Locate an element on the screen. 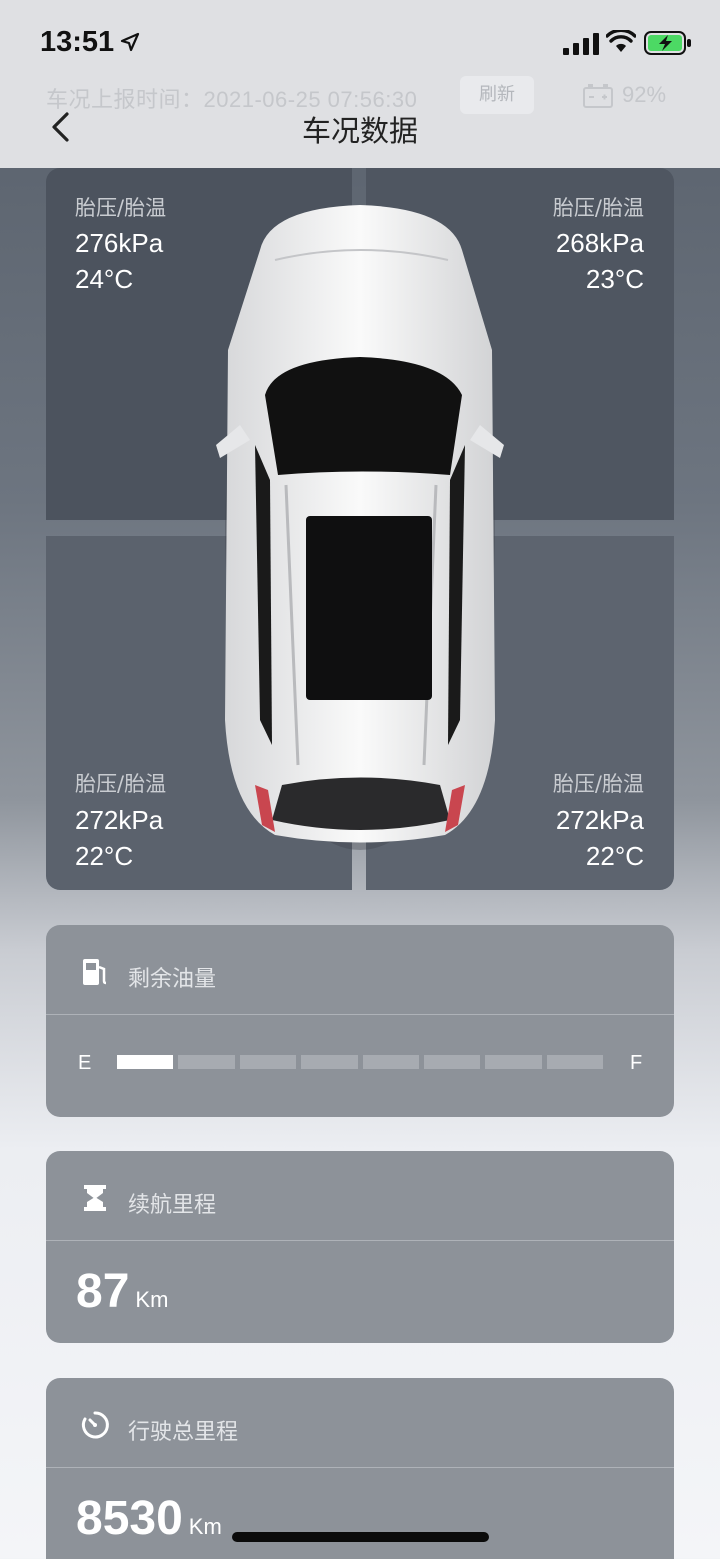  tire-front-left-label: 胎压/胎温 is located at coordinates (121, 208).